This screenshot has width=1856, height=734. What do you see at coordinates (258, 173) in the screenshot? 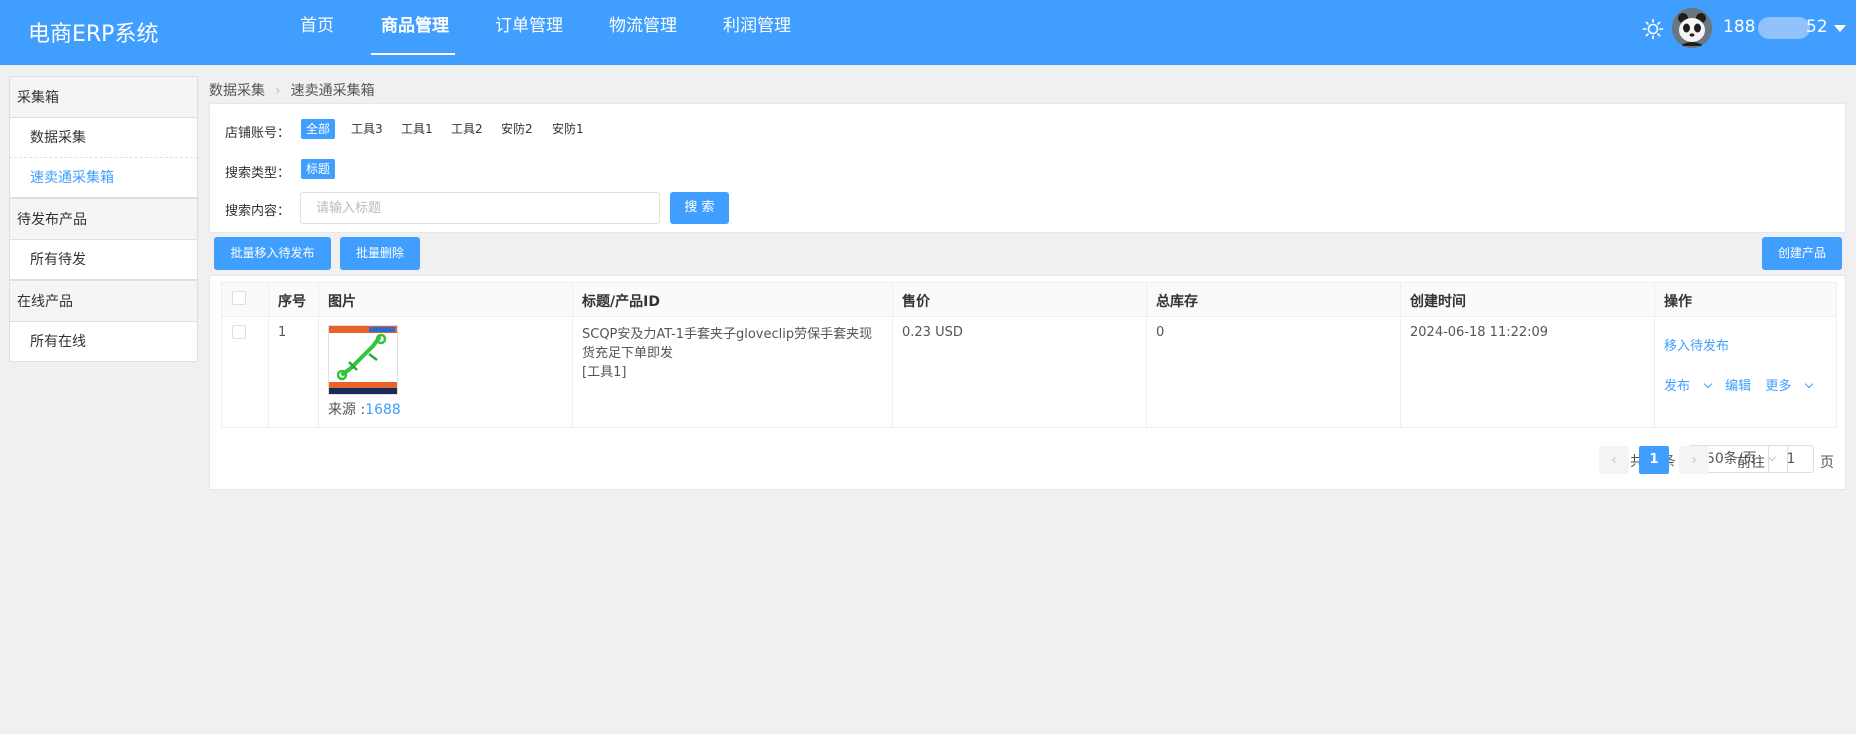
I see `type-label: 搜索类型：` at bounding box center [258, 173].